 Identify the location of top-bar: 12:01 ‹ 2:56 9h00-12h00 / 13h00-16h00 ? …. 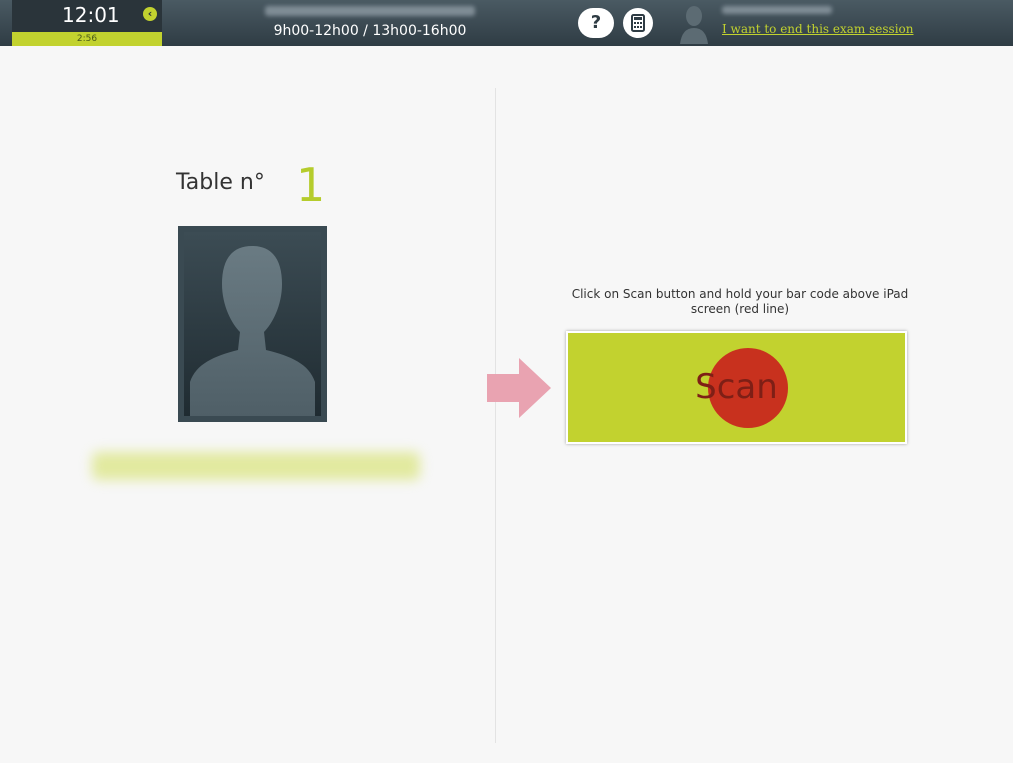
(506, 23).